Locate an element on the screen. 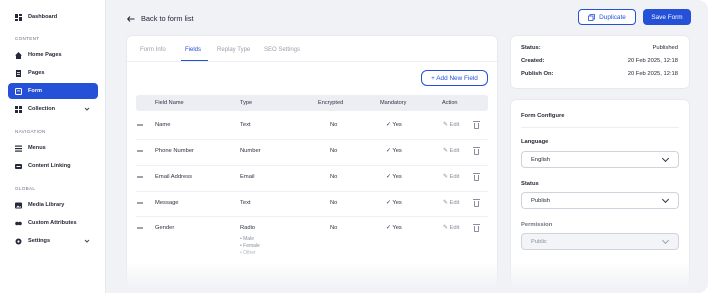 This screenshot has width=708, height=293. sidebar-section-navigation: NAVIGATION is located at coordinates (30, 131).